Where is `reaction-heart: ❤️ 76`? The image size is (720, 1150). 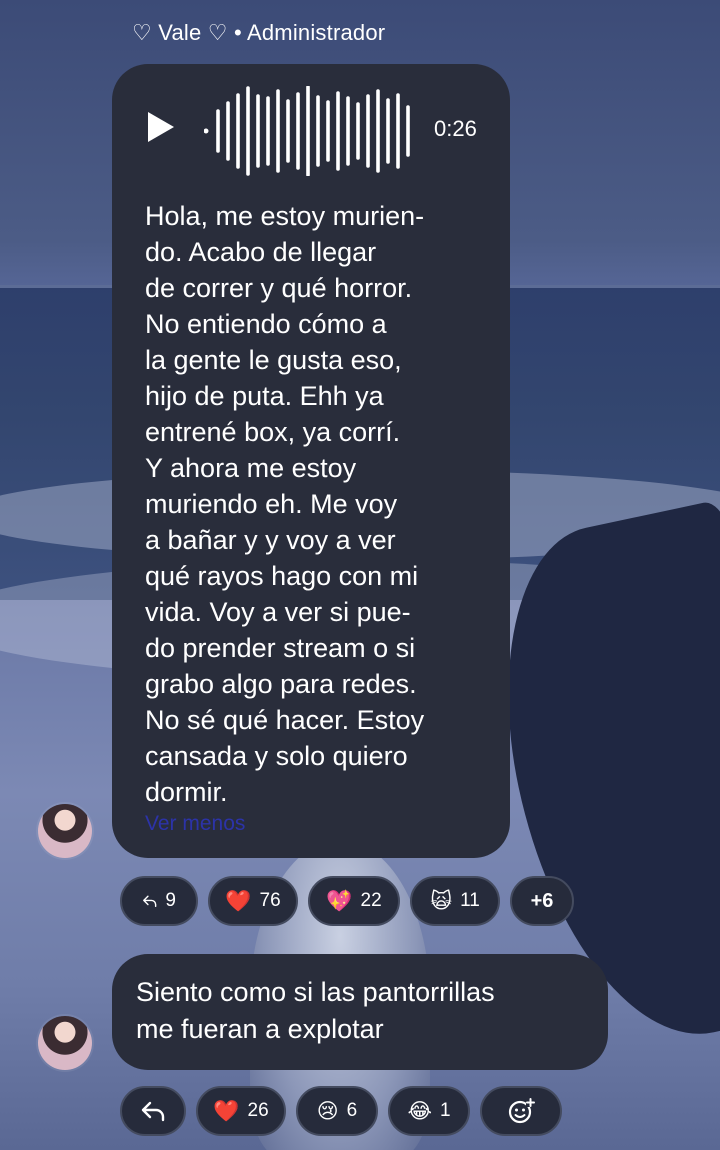 reaction-heart: ❤️ 76 is located at coordinates (253, 901).